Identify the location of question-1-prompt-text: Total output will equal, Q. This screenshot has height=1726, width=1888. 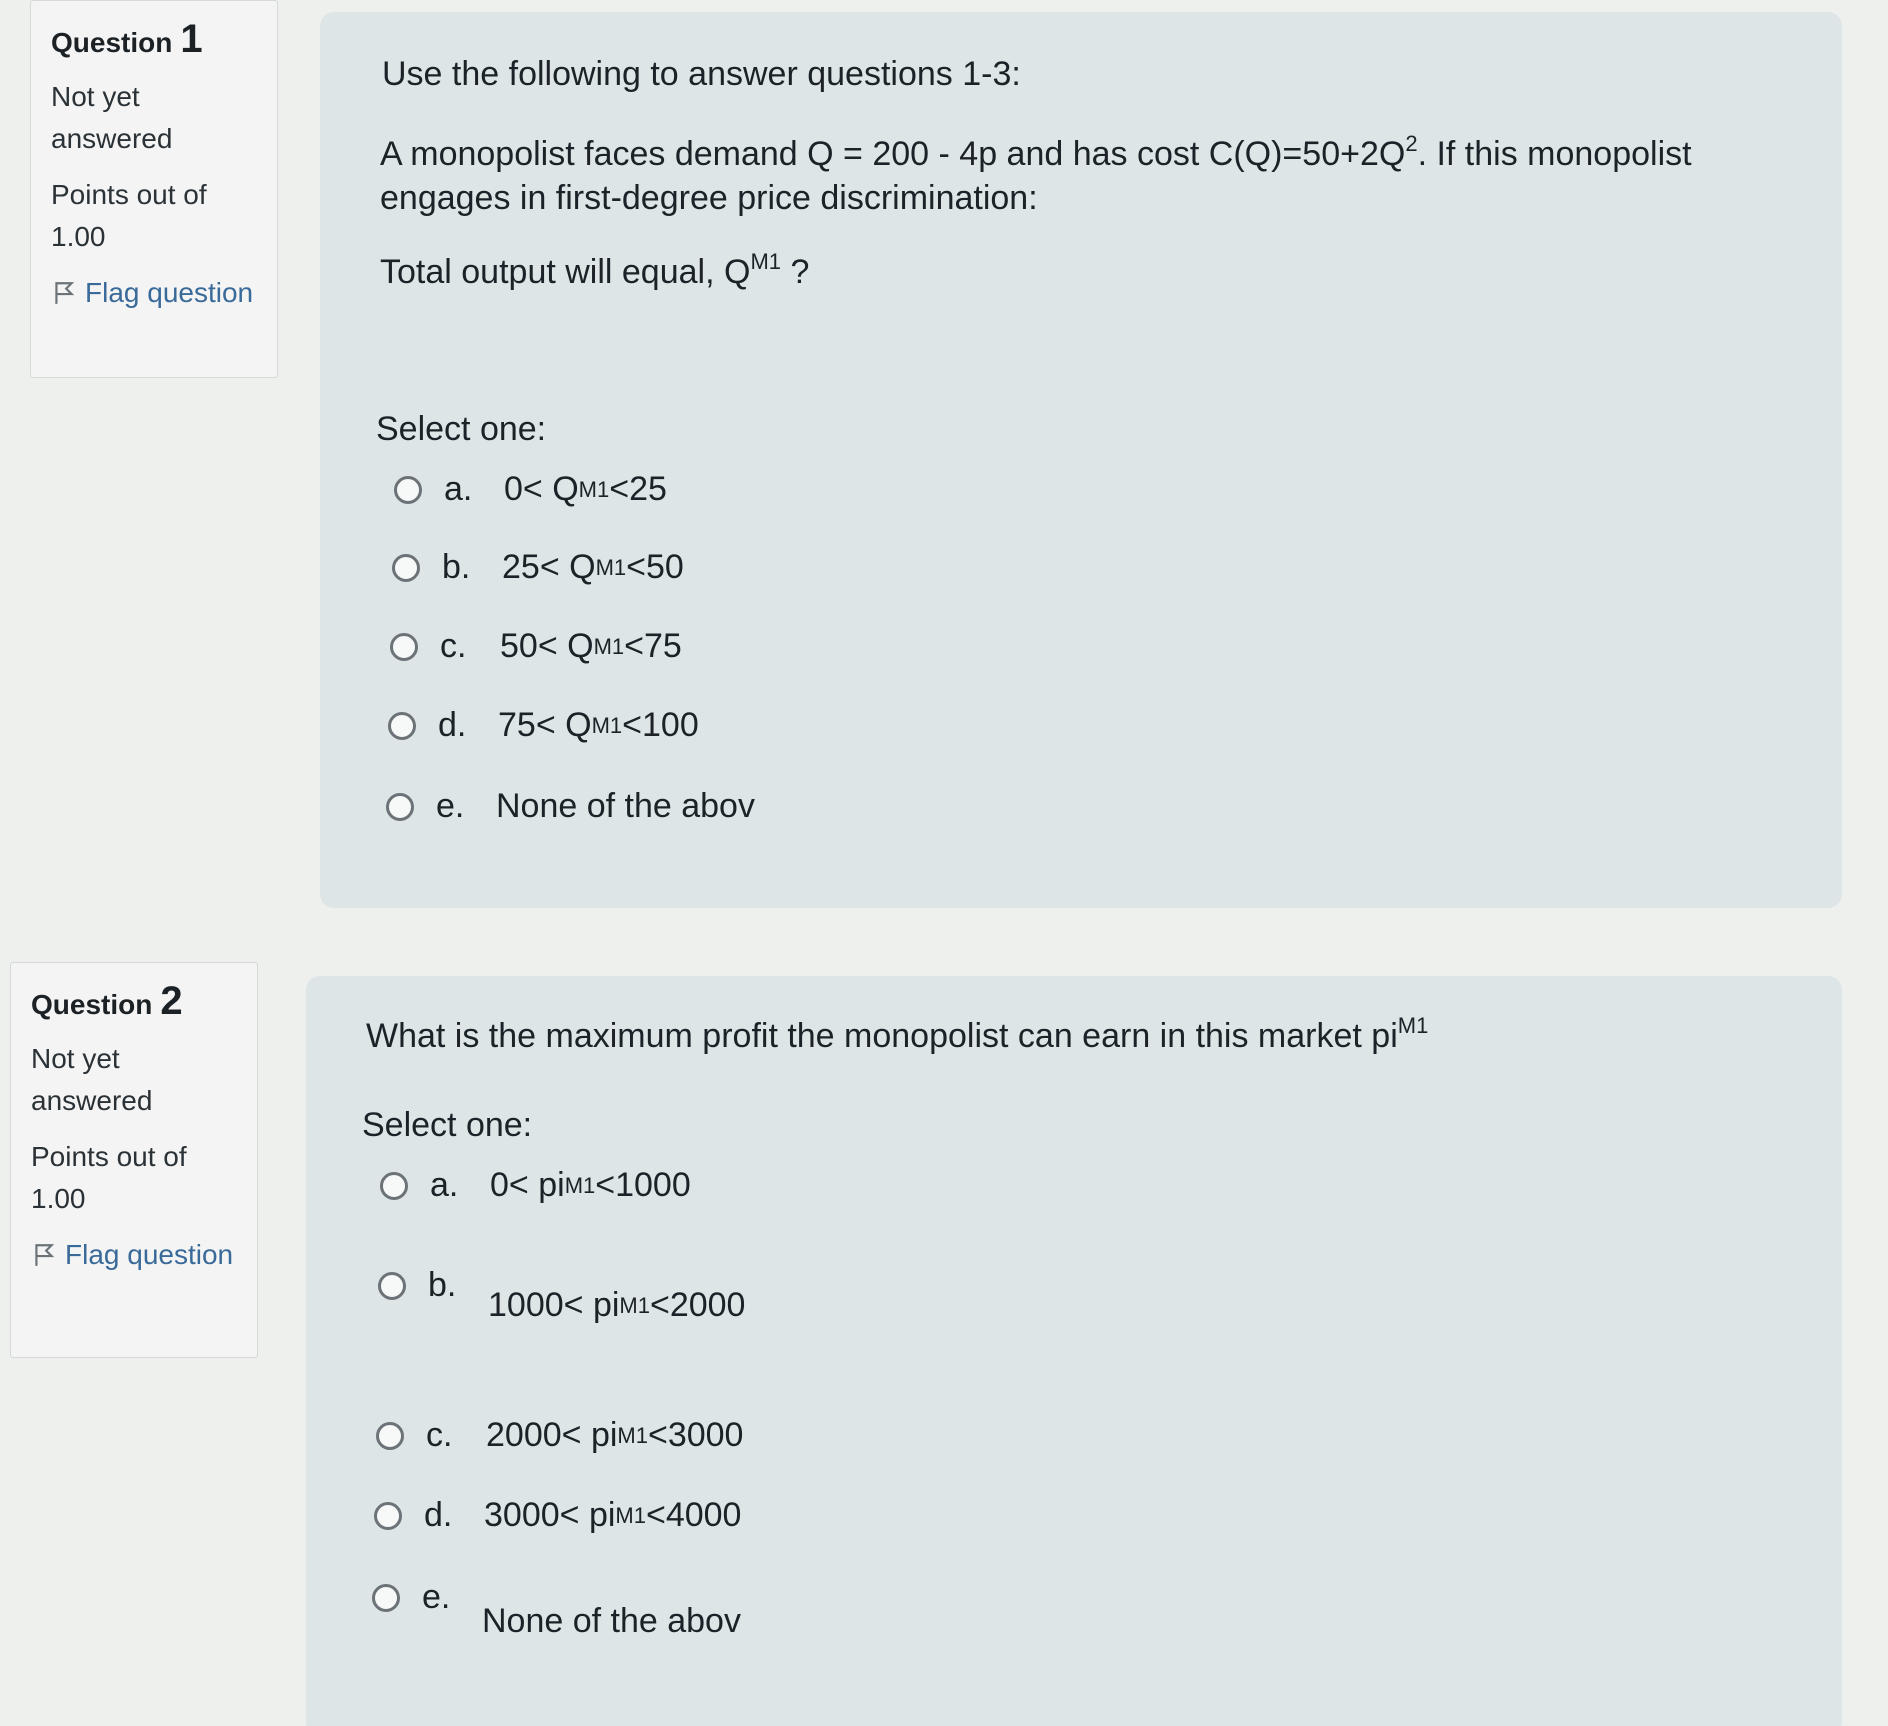
(565, 272).